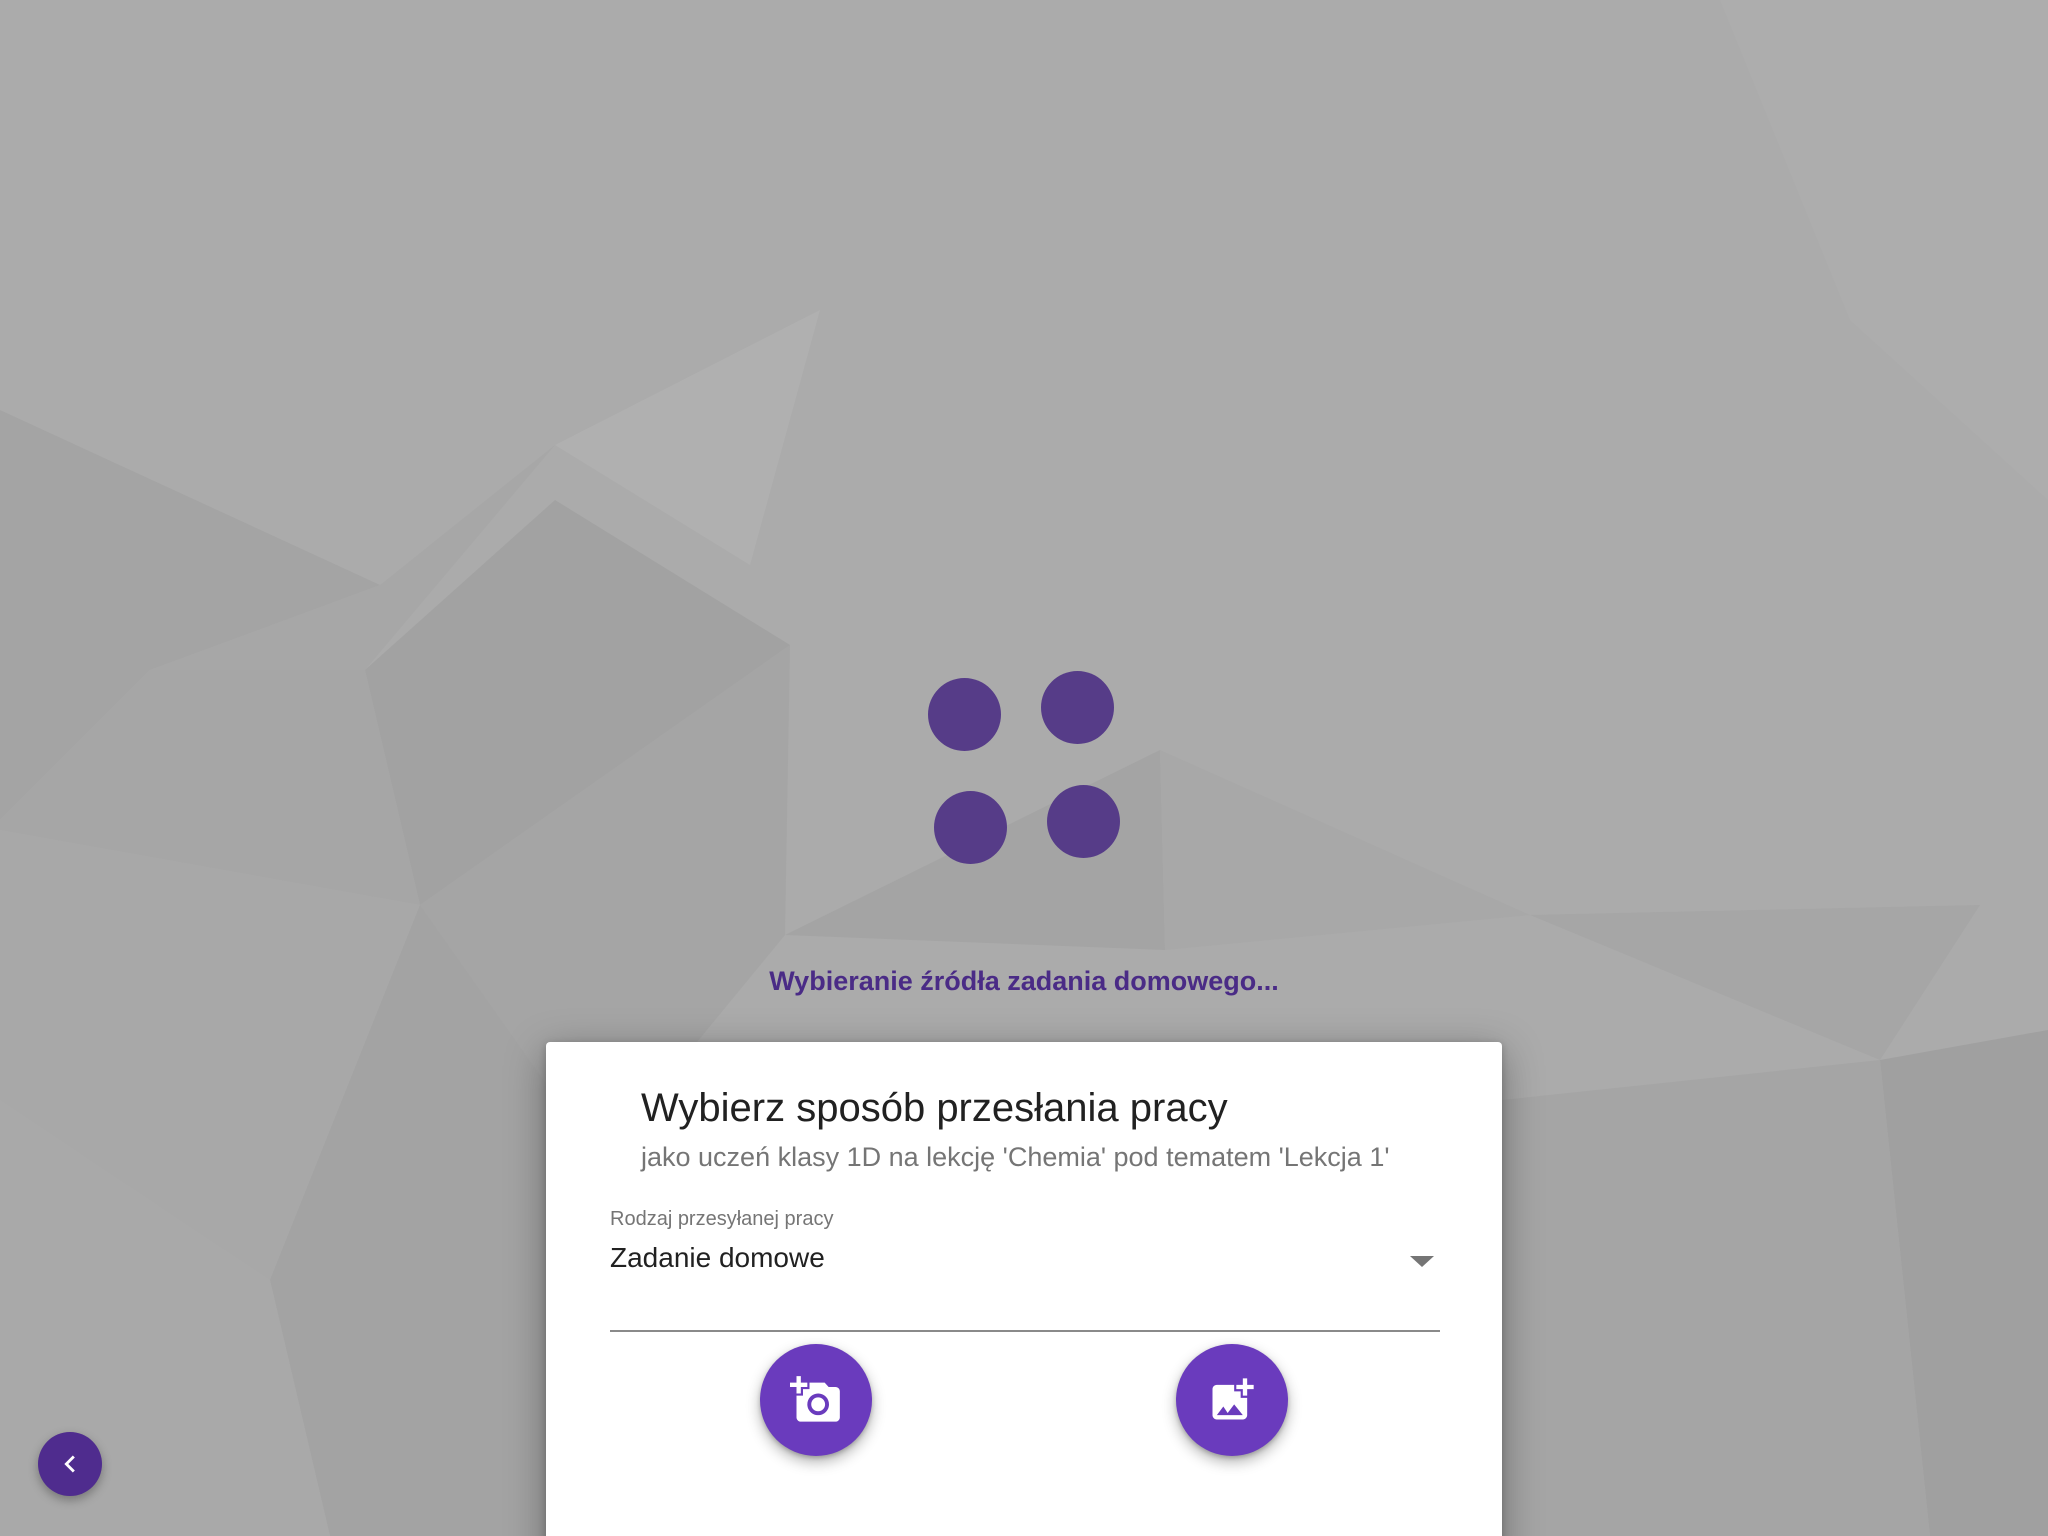 This screenshot has width=2048, height=1536. I want to click on select-underline, so click(1025, 1331).